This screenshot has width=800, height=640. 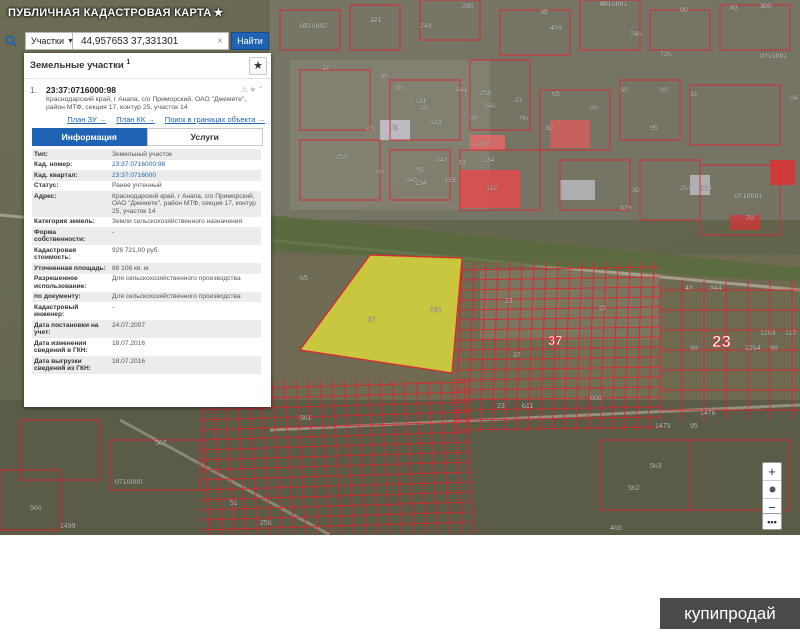 What do you see at coordinates (135, 119) in the screenshot?
I see `plan-kk-link: План КК →` at bounding box center [135, 119].